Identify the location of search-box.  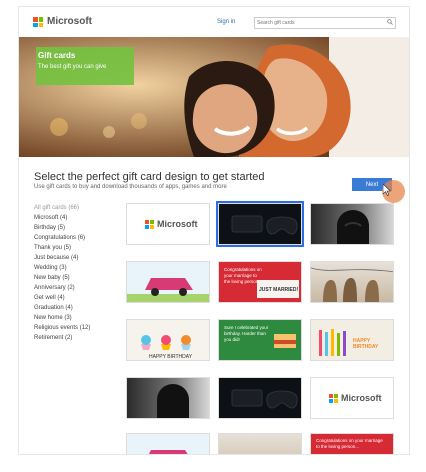
(325, 23).